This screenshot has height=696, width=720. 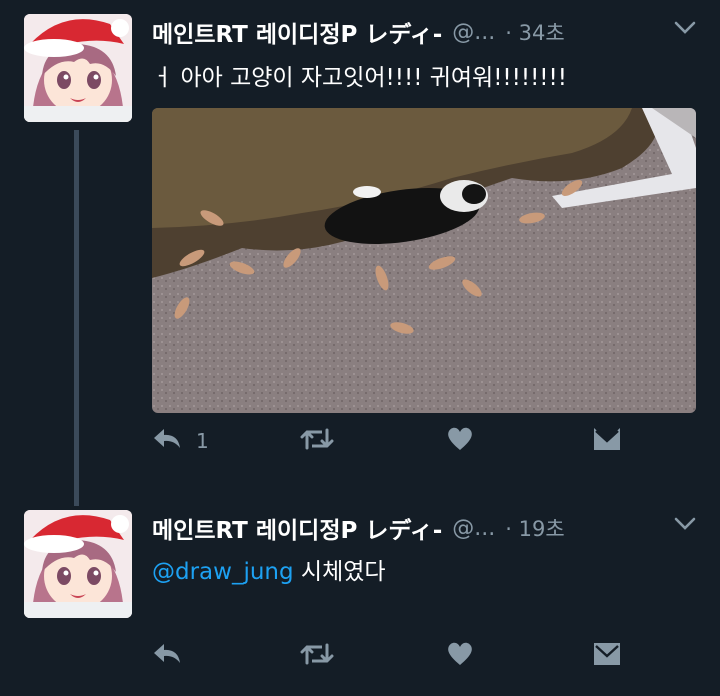 I want to click on reply-button, so click(x=174, y=656).